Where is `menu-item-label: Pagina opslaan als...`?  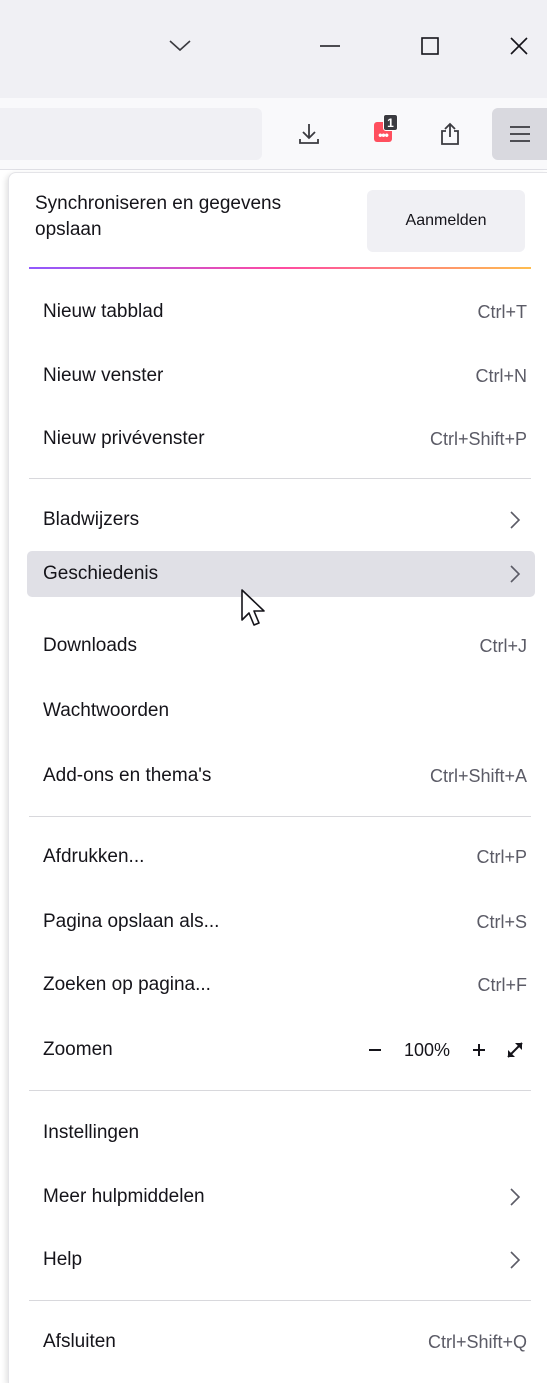
menu-item-label: Pagina opslaan als... is located at coordinates (131, 921).